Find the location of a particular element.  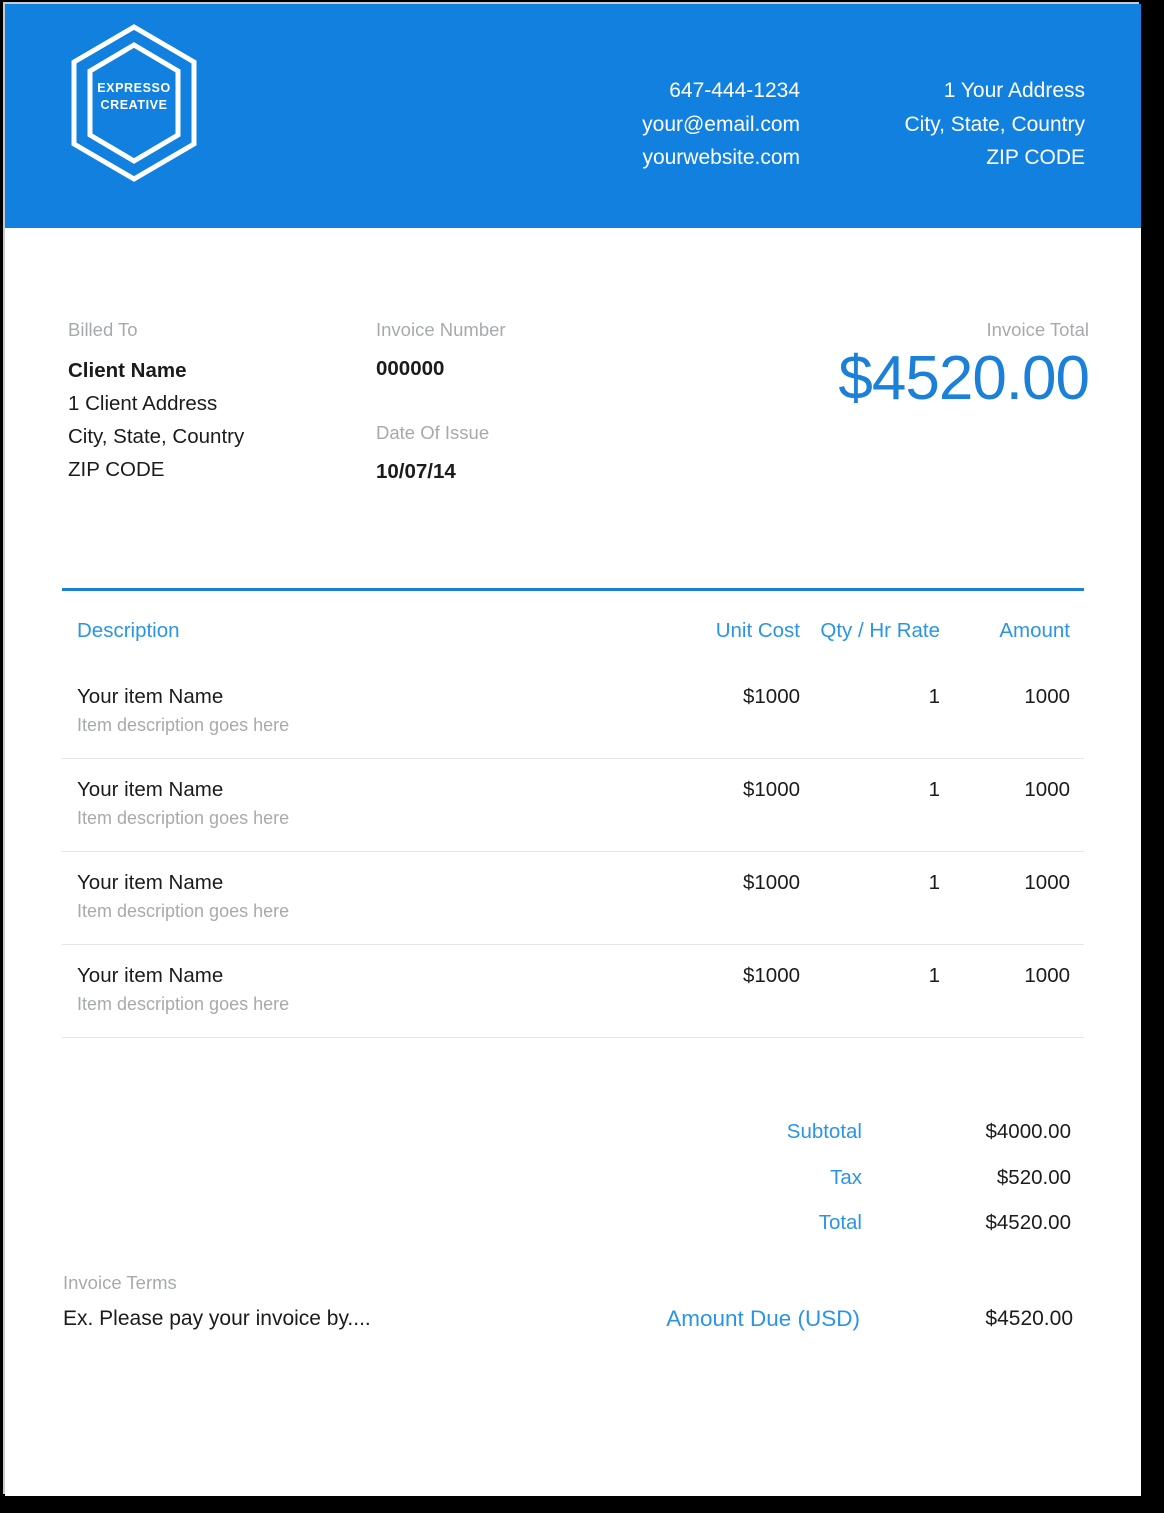

logo-line-2: CREATIVE is located at coordinates (134, 105).